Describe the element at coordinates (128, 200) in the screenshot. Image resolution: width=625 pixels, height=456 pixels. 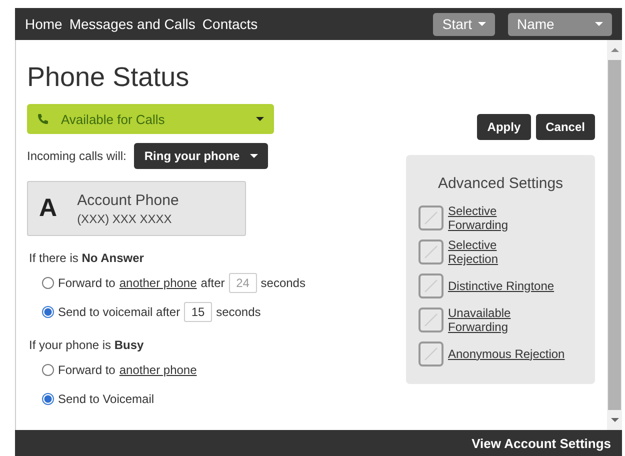
I see `account-name: Account Phone` at that location.